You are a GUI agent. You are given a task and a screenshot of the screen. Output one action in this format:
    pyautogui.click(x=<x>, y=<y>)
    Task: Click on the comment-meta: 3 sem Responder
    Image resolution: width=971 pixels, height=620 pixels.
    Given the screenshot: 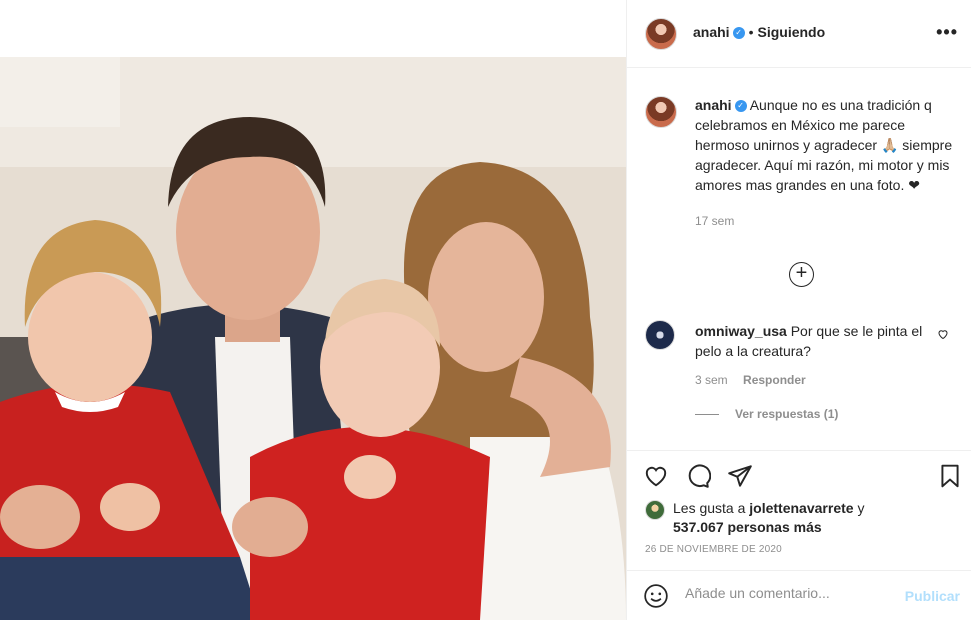 What is the action you would take?
    pyautogui.click(x=815, y=380)
    